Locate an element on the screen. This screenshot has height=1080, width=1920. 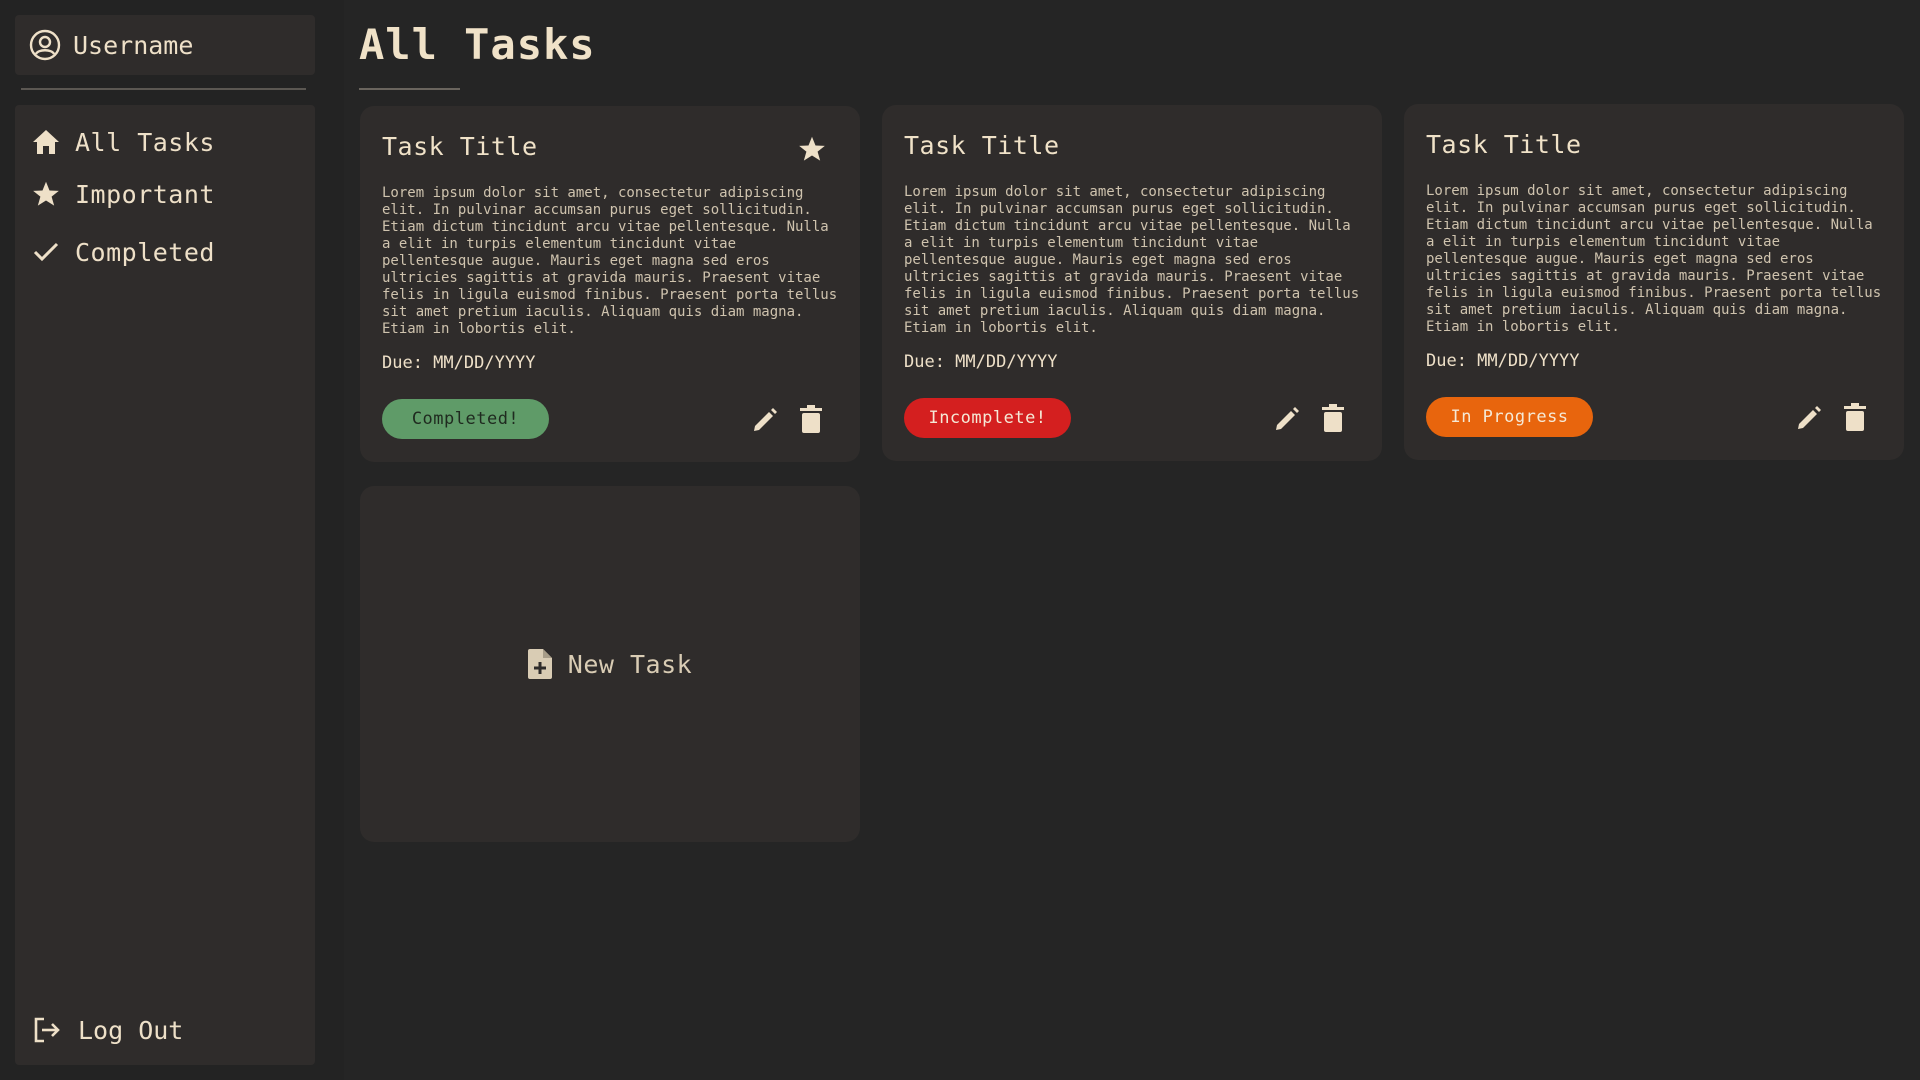
sidebar-item-important: Important is located at coordinates (123, 194).